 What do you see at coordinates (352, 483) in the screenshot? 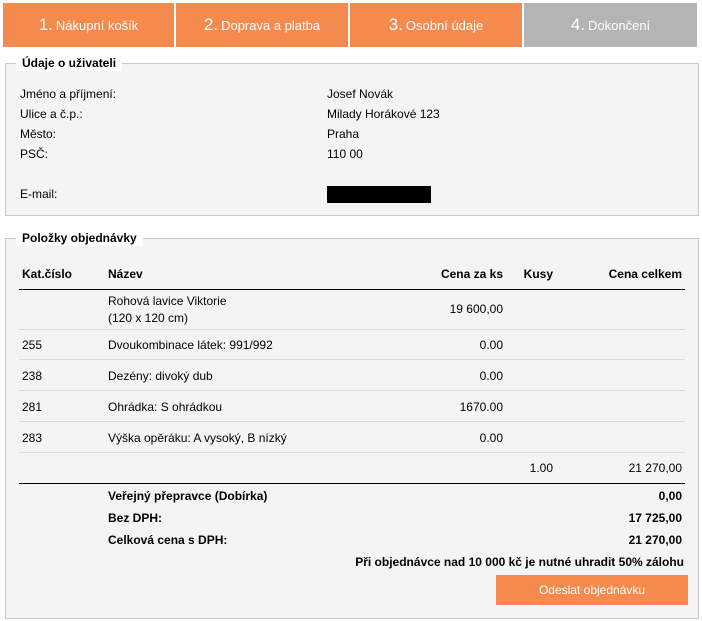
I see `summary-divider` at bounding box center [352, 483].